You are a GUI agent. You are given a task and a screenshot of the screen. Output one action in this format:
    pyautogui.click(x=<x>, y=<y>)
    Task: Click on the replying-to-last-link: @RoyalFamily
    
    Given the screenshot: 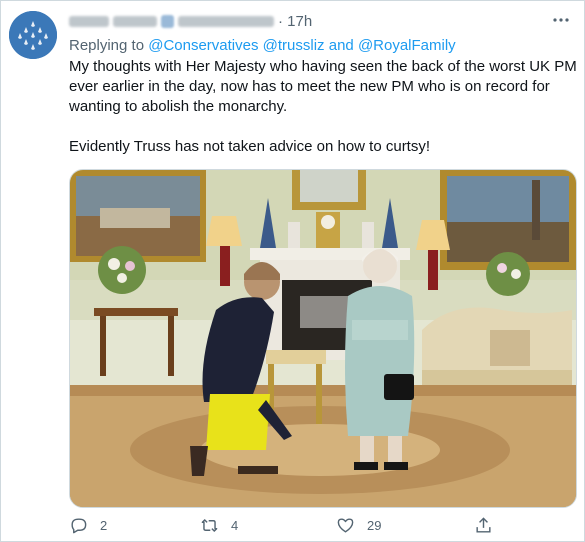 What is the action you would take?
    pyautogui.click(x=407, y=45)
    